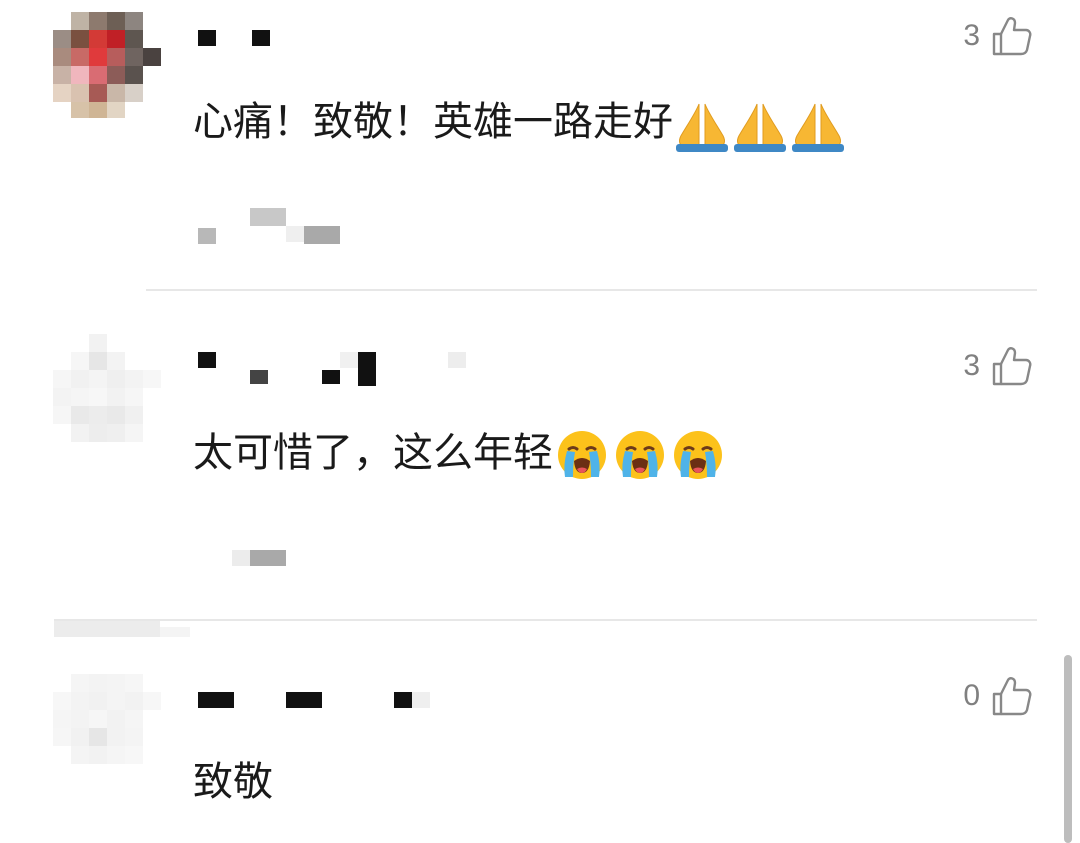 Image resolution: width=1080 pixels, height=843 pixels. What do you see at coordinates (433, 122) in the screenshot?
I see `comment-body: 心痛！致敬！英雄一路走好` at bounding box center [433, 122].